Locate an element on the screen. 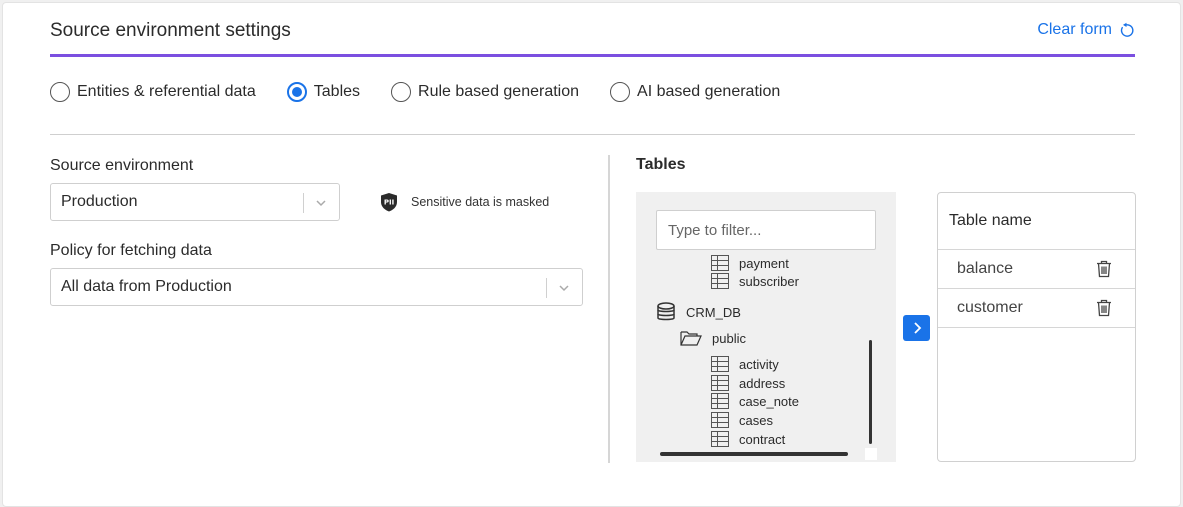  radio-tables: Tables is located at coordinates (323, 92).